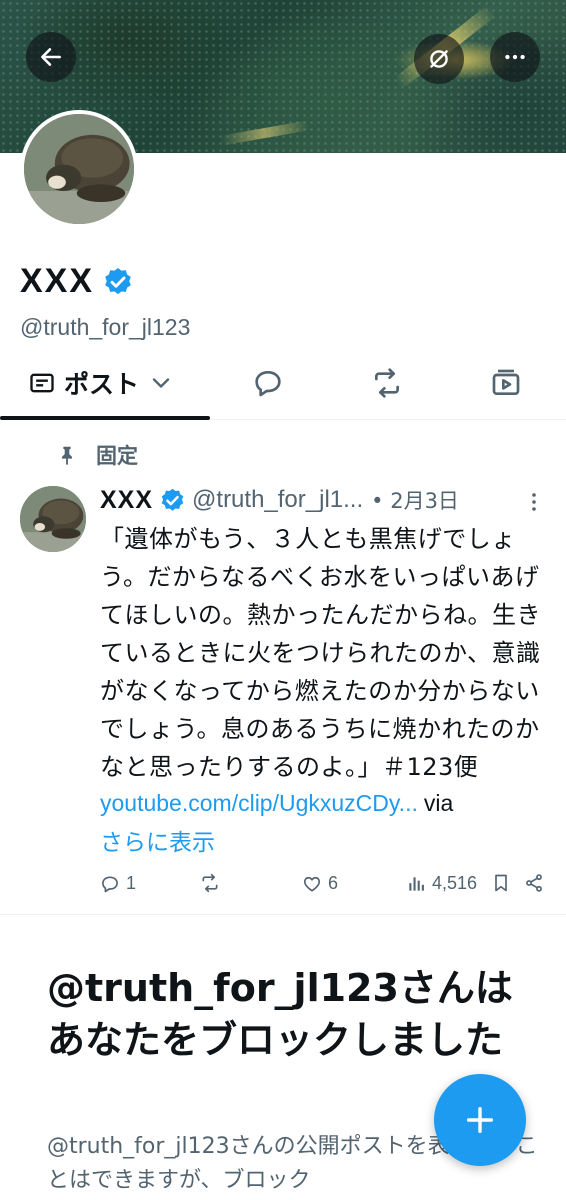 The image size is (566, 1200). I want to click on chevron-down-icon, so click(161, 383).